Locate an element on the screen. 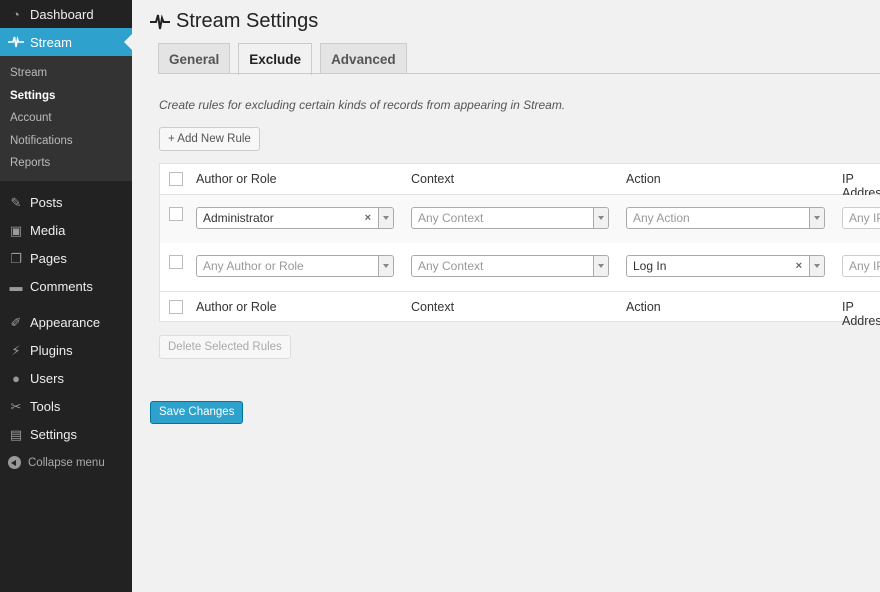 This screenshot has height=592, width=880. menu-plugins: ⚡ Plugins is located at coordinates (66, 351).